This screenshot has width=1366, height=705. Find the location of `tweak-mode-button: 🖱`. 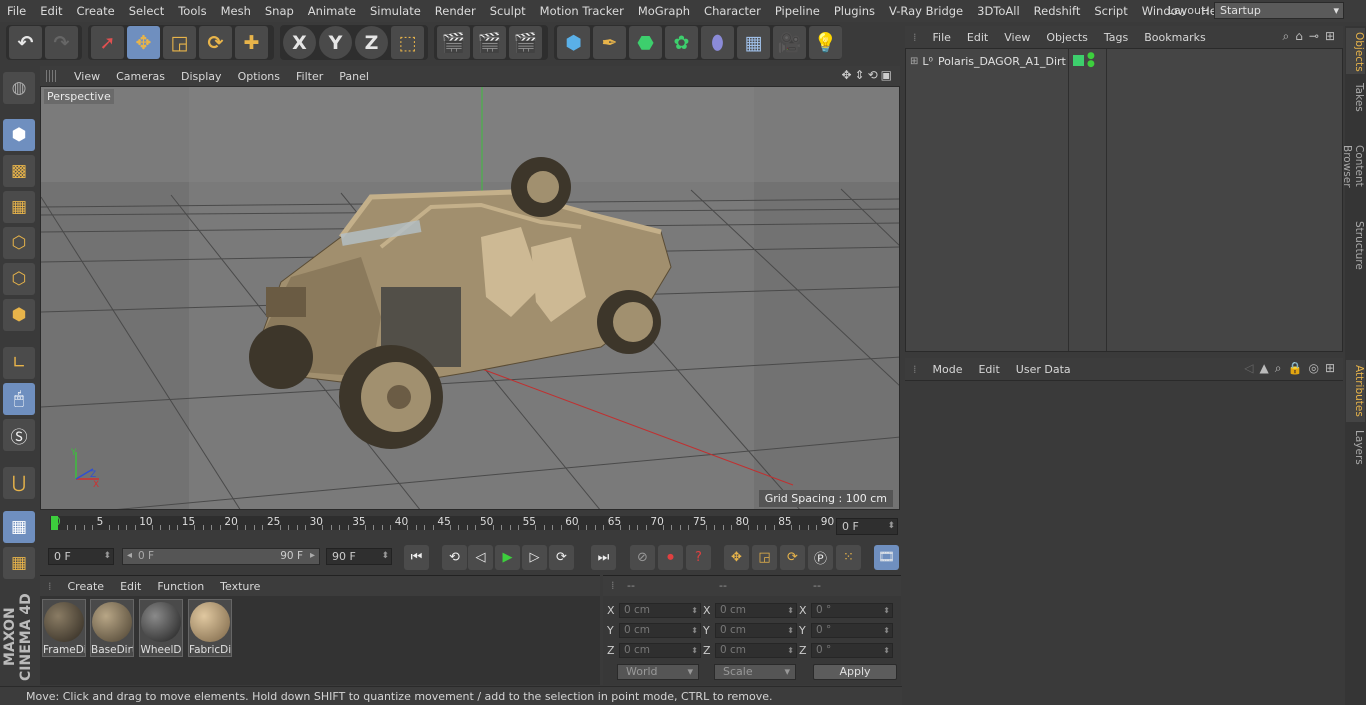

tweak-mode-button: 🖱 is located at coordinates (19, 399).